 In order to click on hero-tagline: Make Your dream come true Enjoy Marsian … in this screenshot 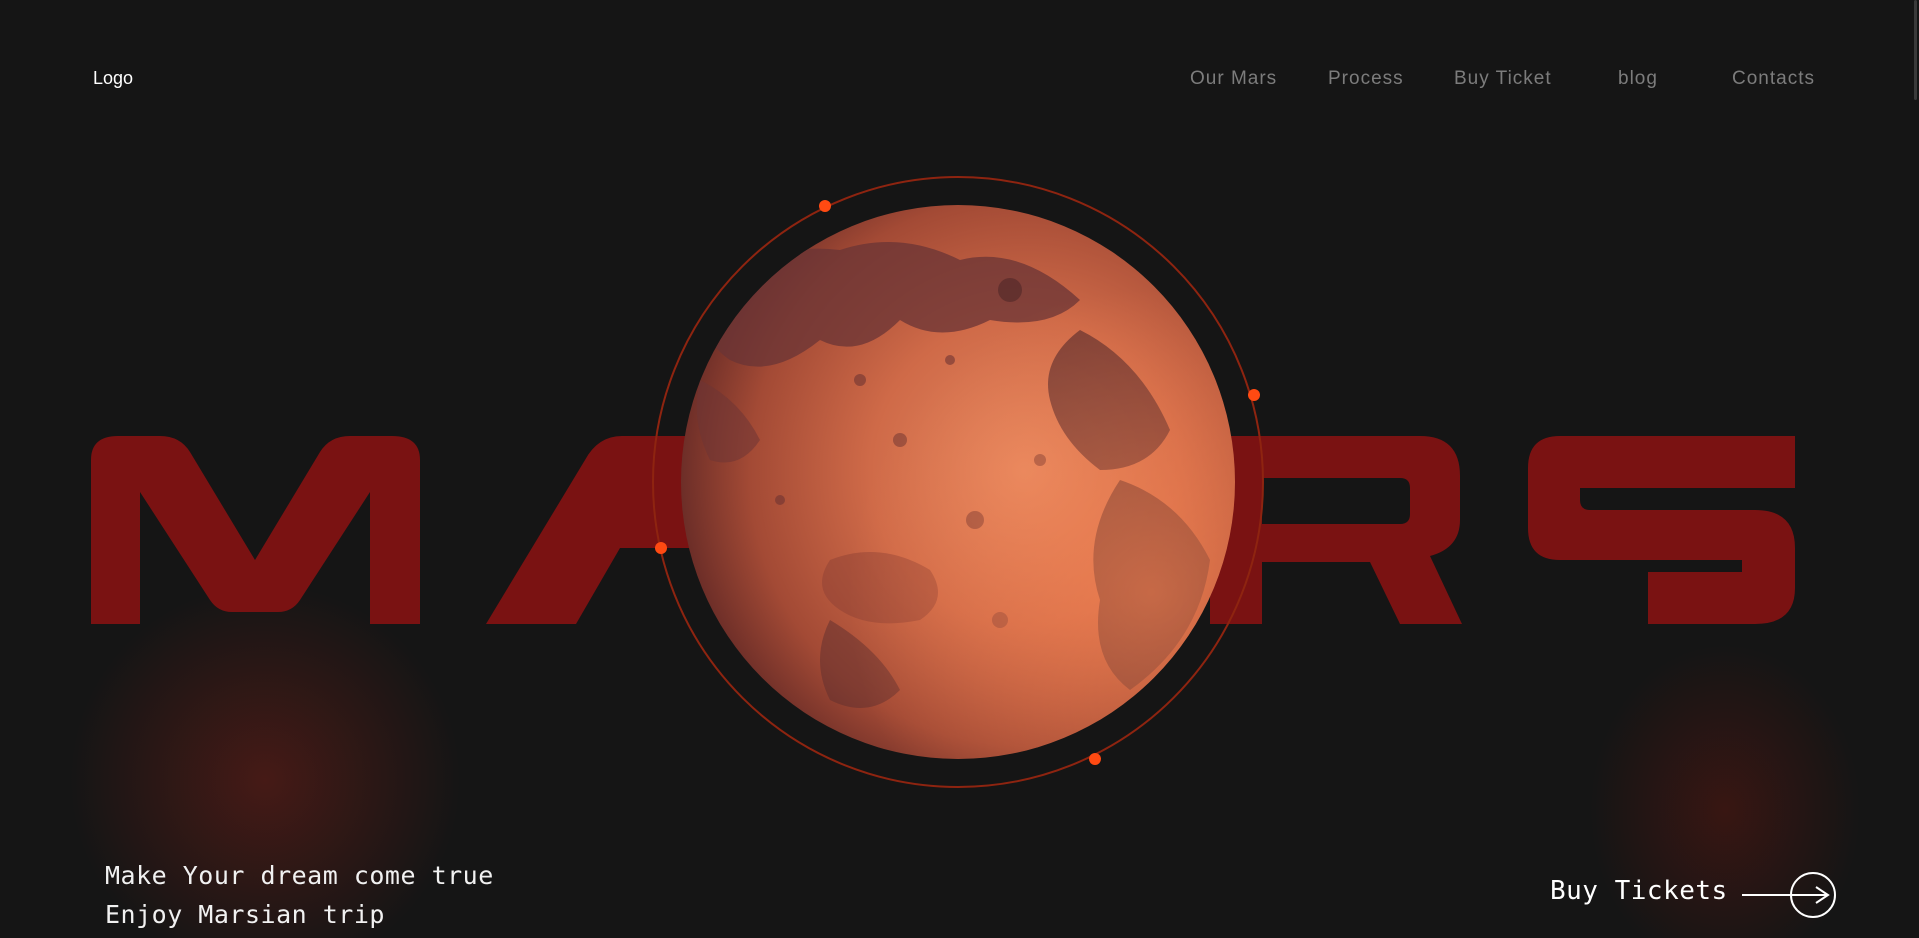, I will do `click(299, 895)`.